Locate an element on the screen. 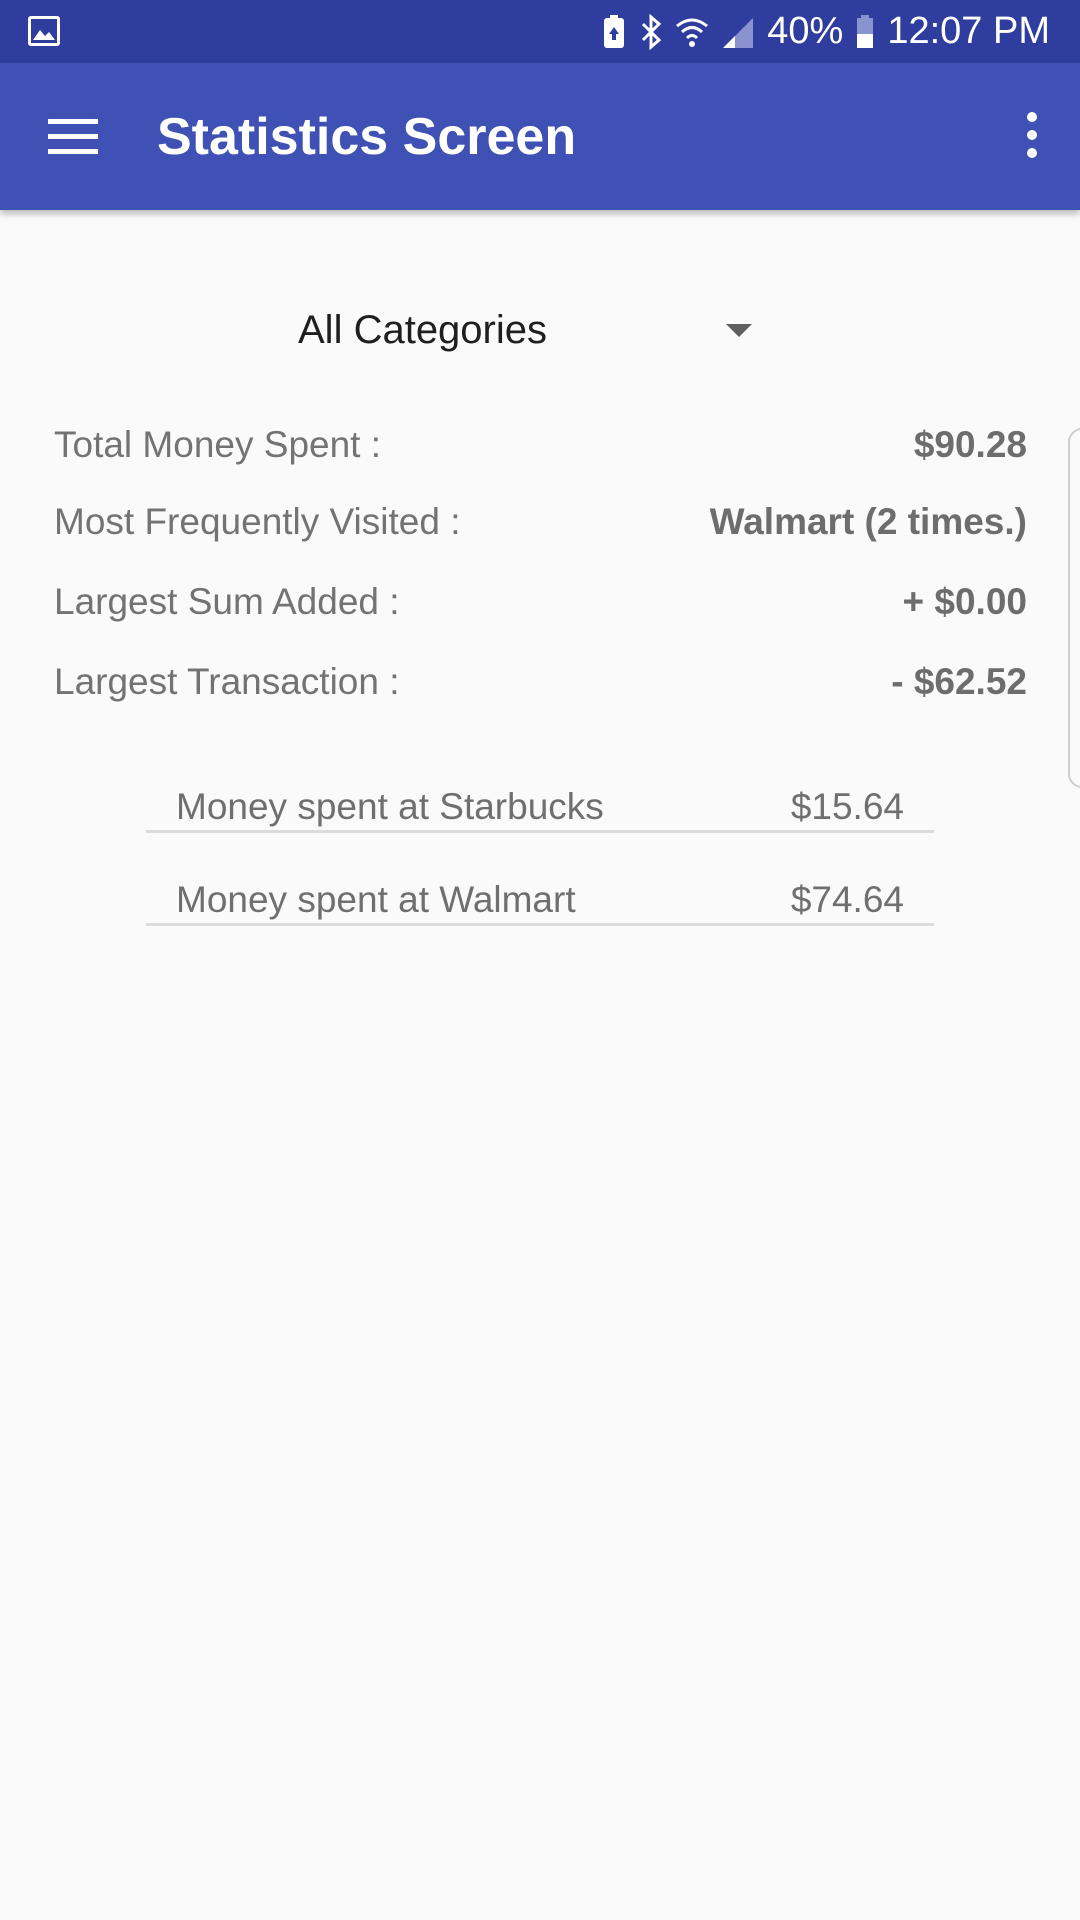 This screenshot has width=1080, height=1920. stat-value: $90.28 is located at coordinates (970, 444).